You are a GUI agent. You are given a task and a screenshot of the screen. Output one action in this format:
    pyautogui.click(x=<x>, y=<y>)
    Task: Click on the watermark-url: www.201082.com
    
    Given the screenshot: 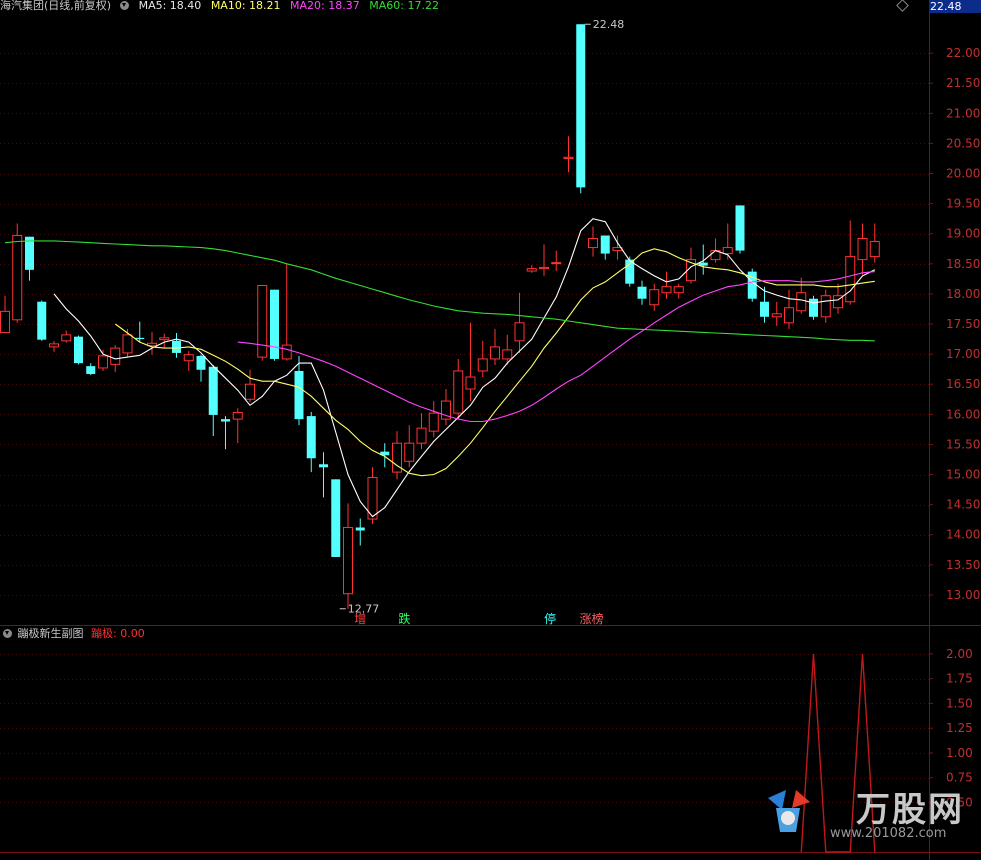 What is the action you would take?
    pyautogui.click(x=888, y=833)
    